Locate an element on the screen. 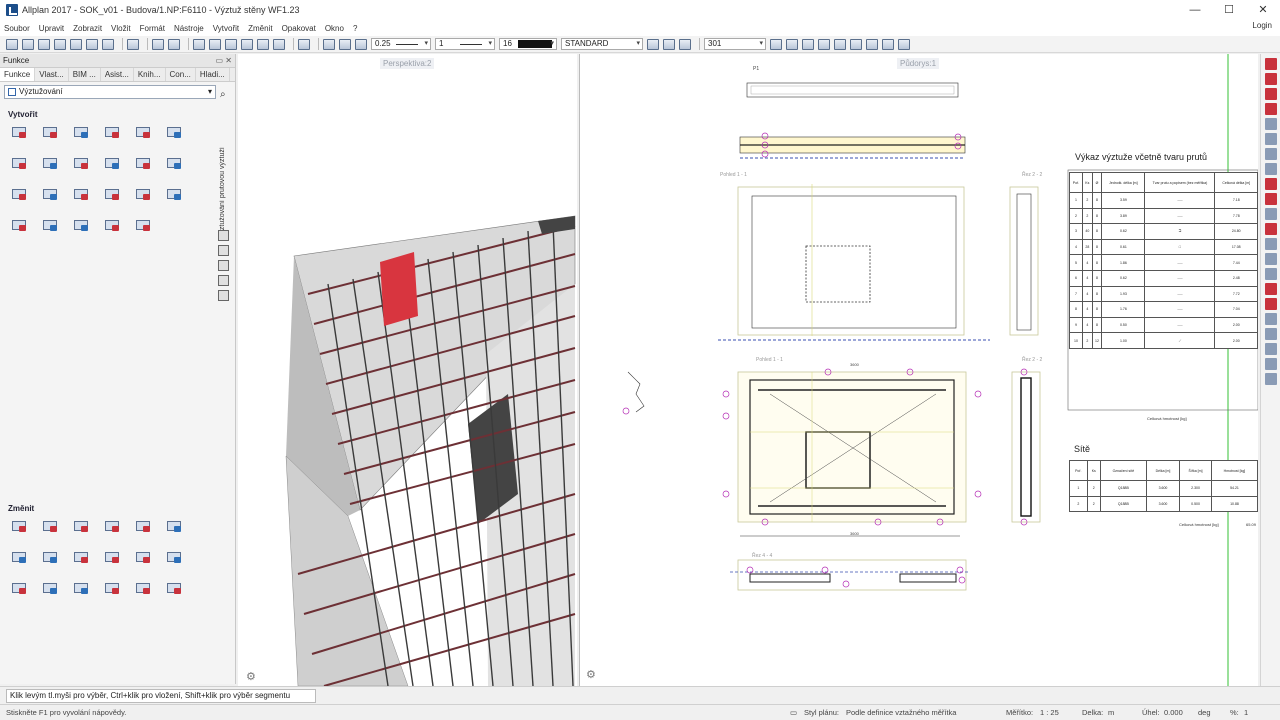 This screenshot has height=720, width=1280. menu-soubor: Soubor is located at coordinates (17, 28).